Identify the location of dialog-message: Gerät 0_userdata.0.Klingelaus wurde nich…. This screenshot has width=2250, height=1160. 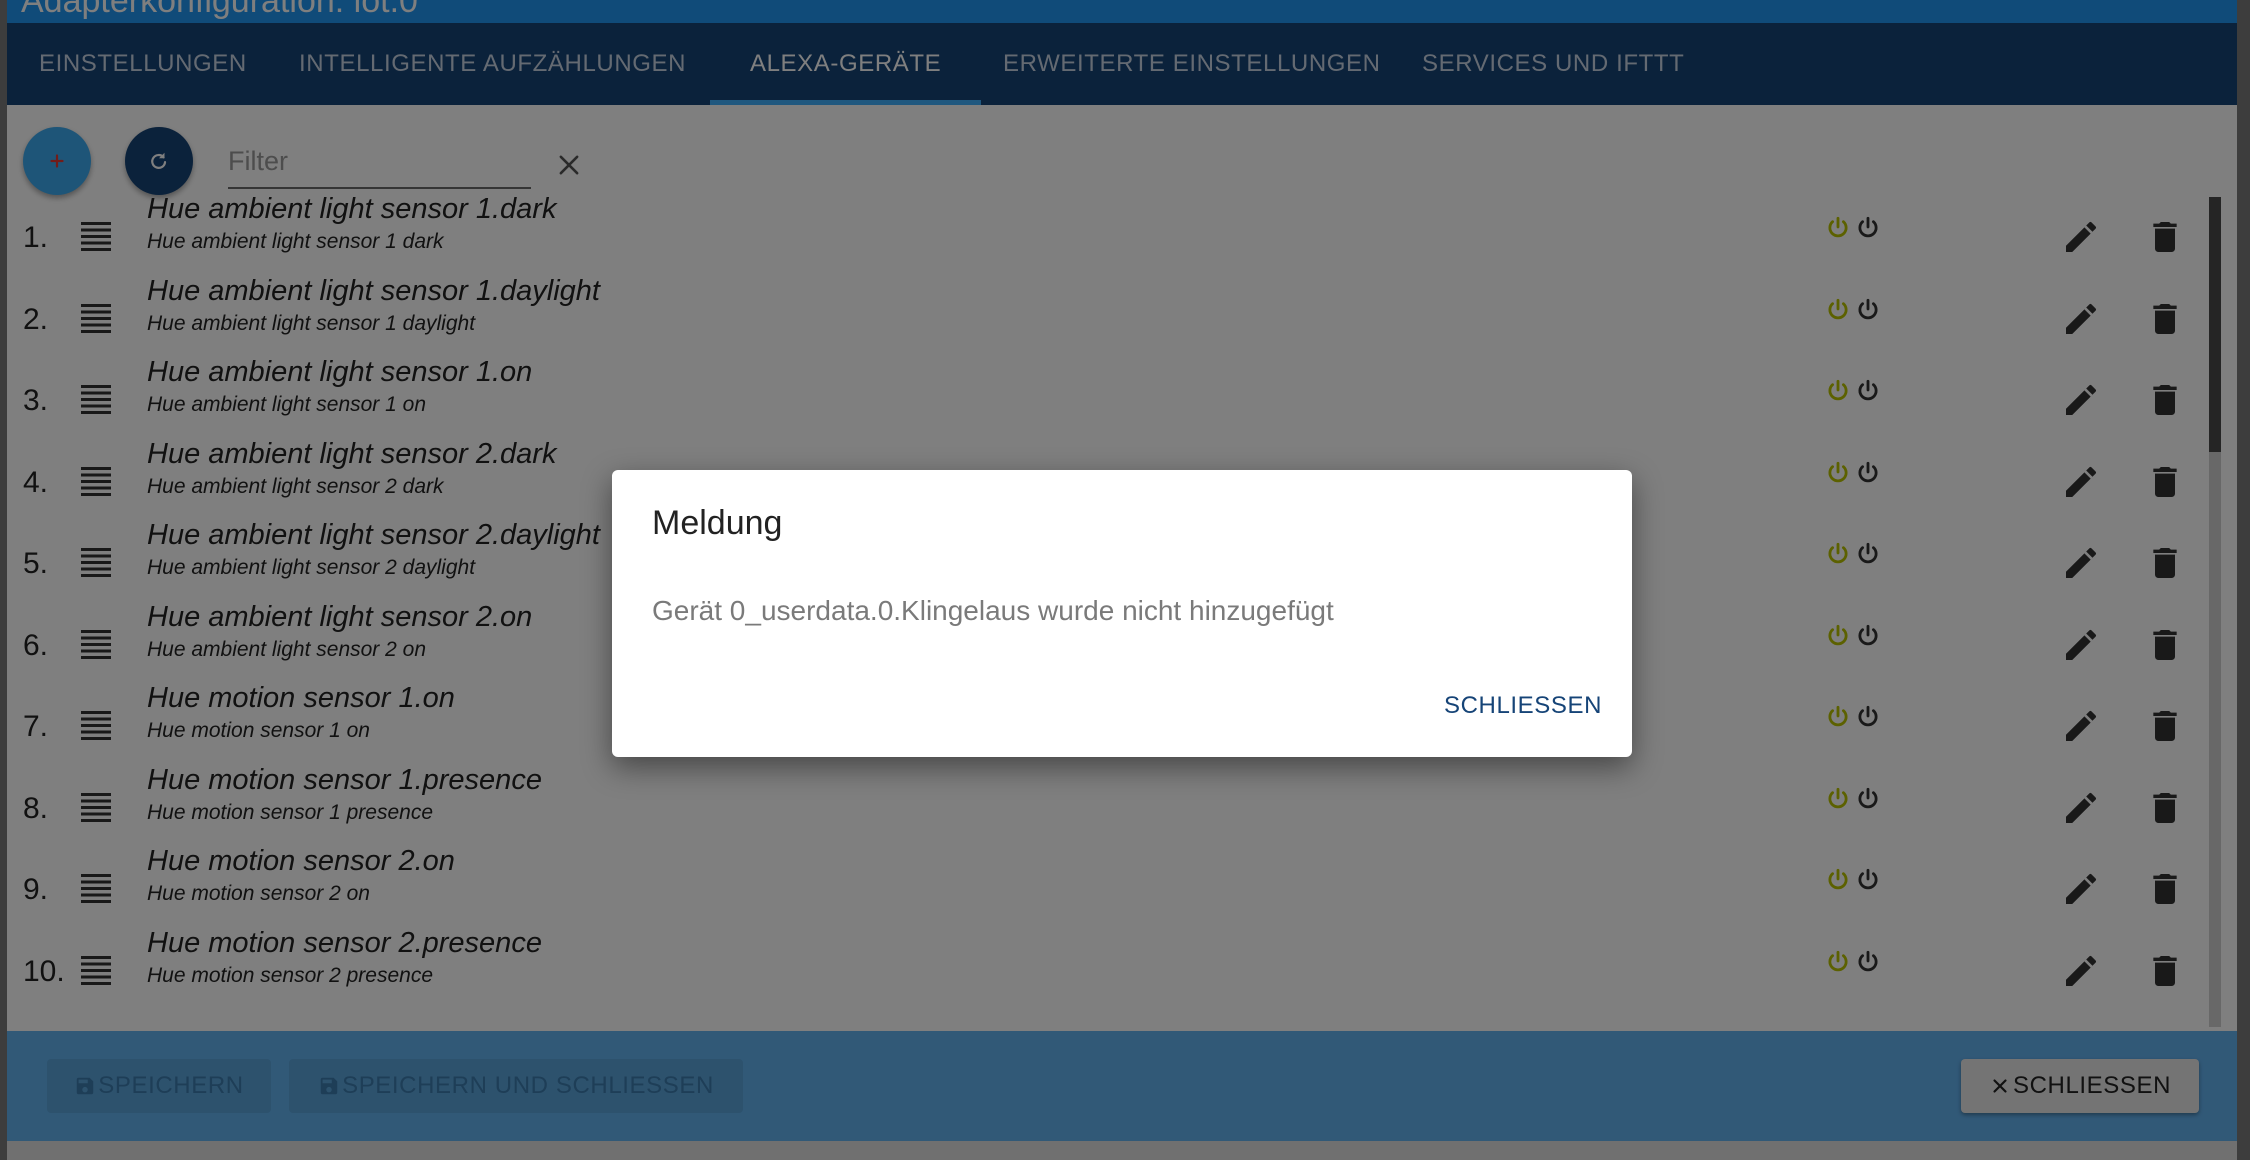
(993, 610).